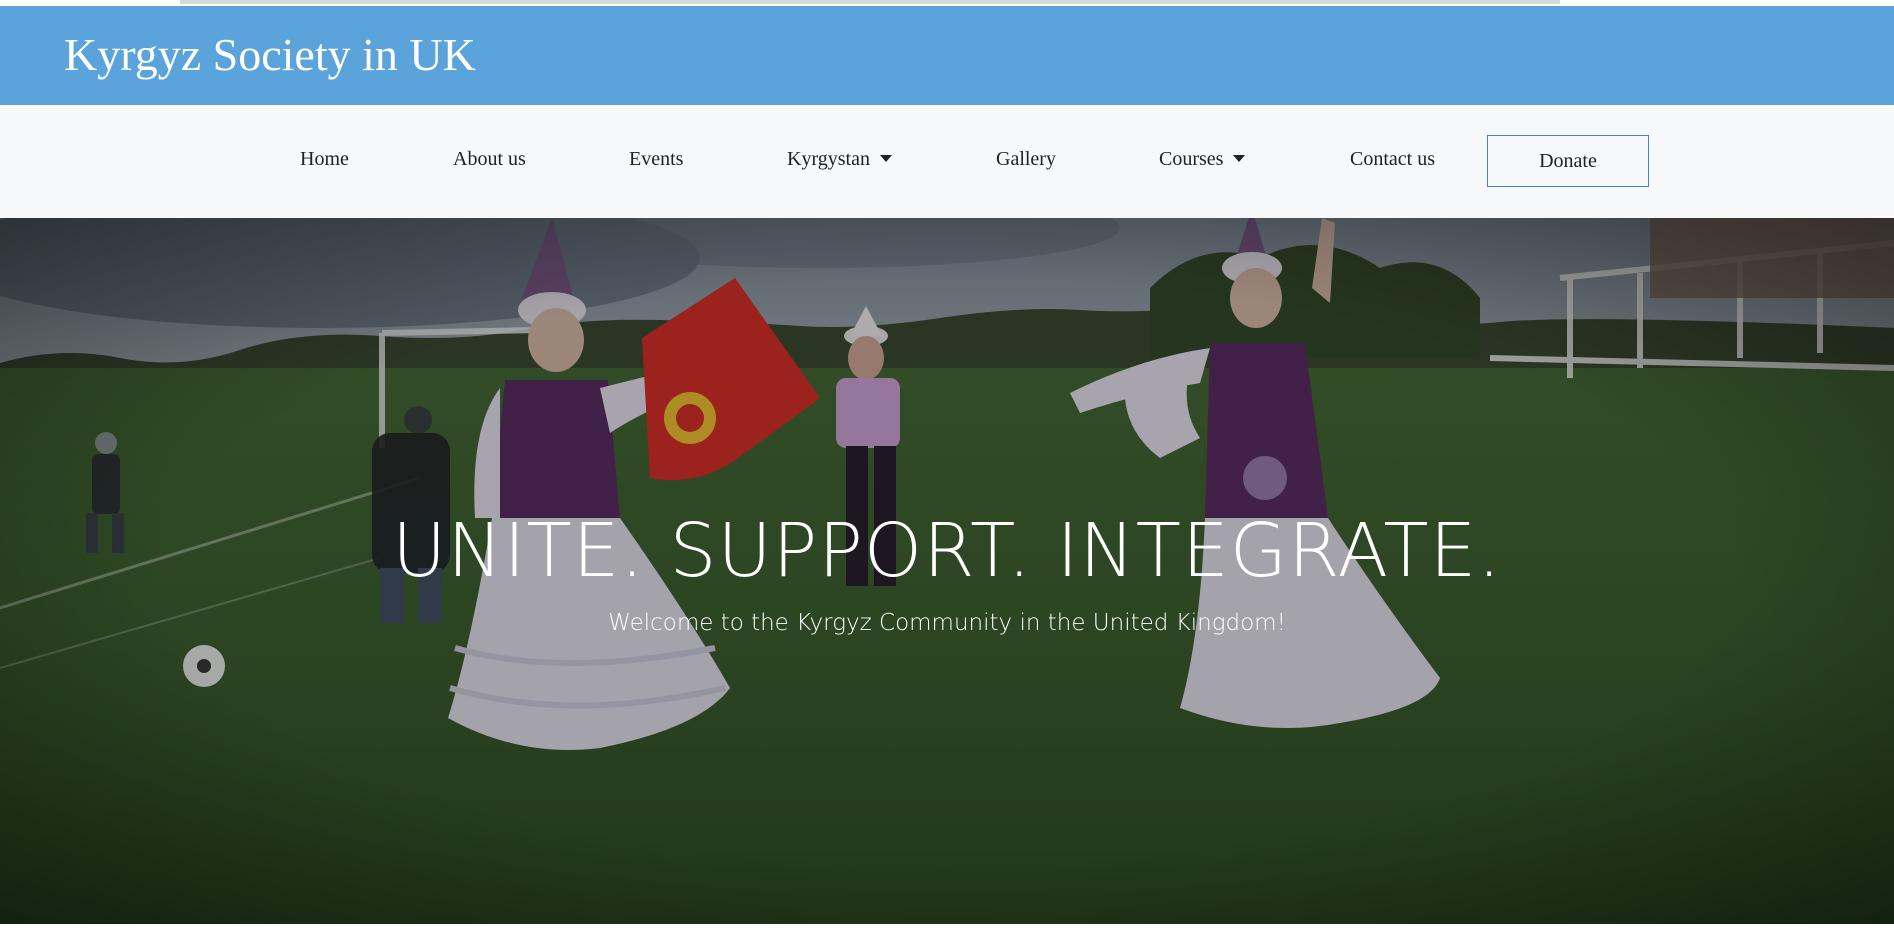  I want to click on site-title: Kyrgyz Society in UK, so click(270, 55).